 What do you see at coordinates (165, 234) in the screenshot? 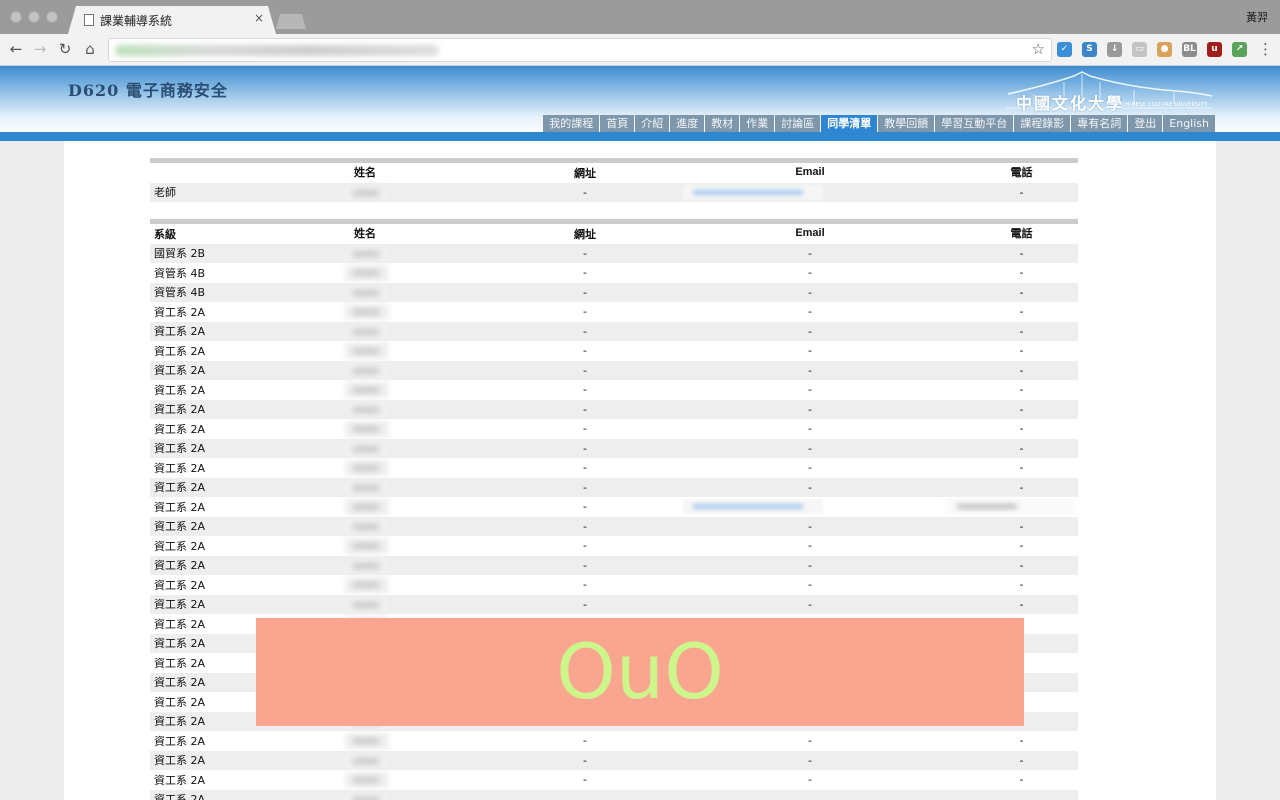
I see `header-dept: 系級` at bounding box center [165, 234].